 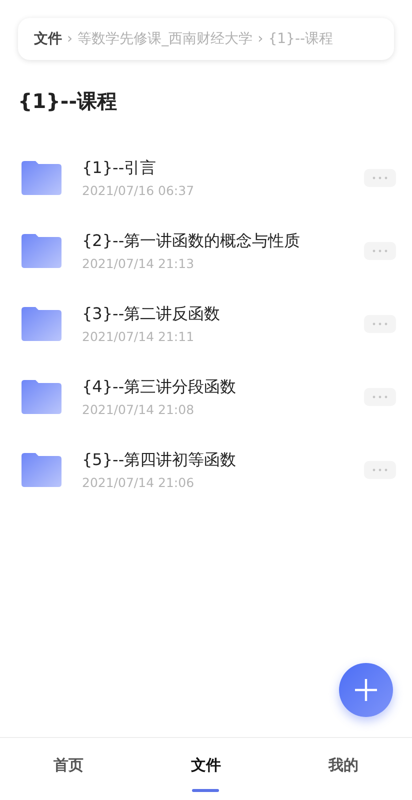 I want to click on file-name: {1}--引言, so click(x=223, y=168).